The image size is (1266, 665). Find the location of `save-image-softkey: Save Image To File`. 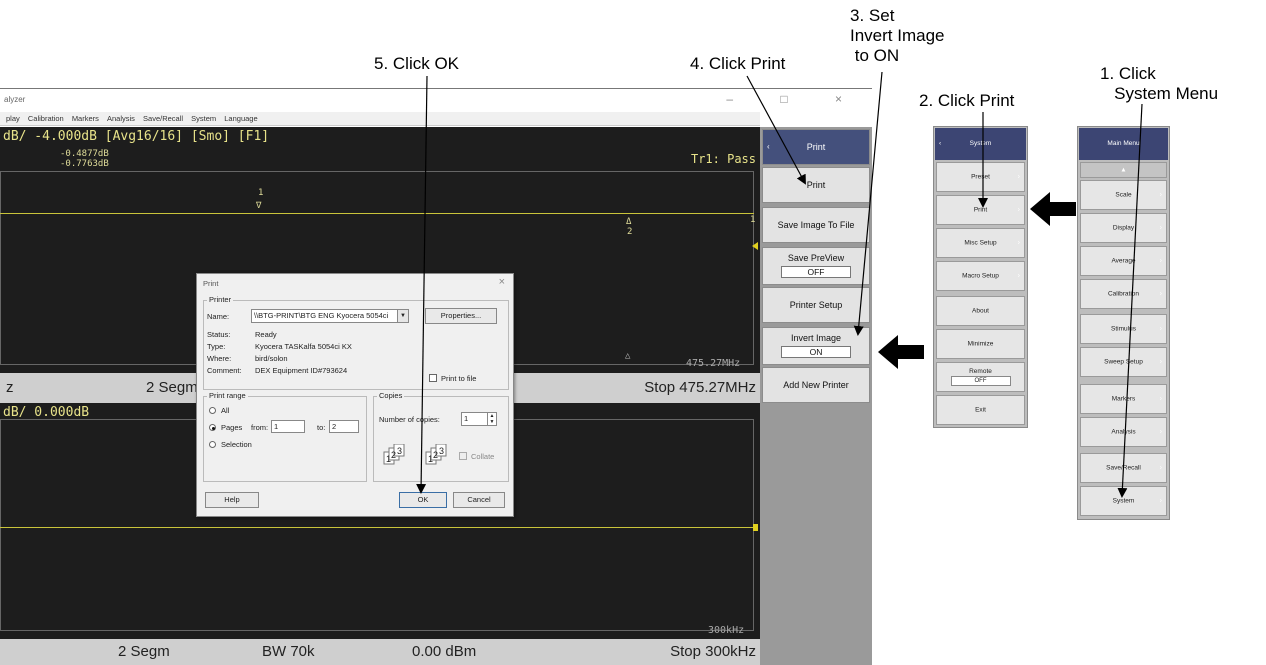

save-image-softkey: Save Image To File is located at coordinates (816, 225).